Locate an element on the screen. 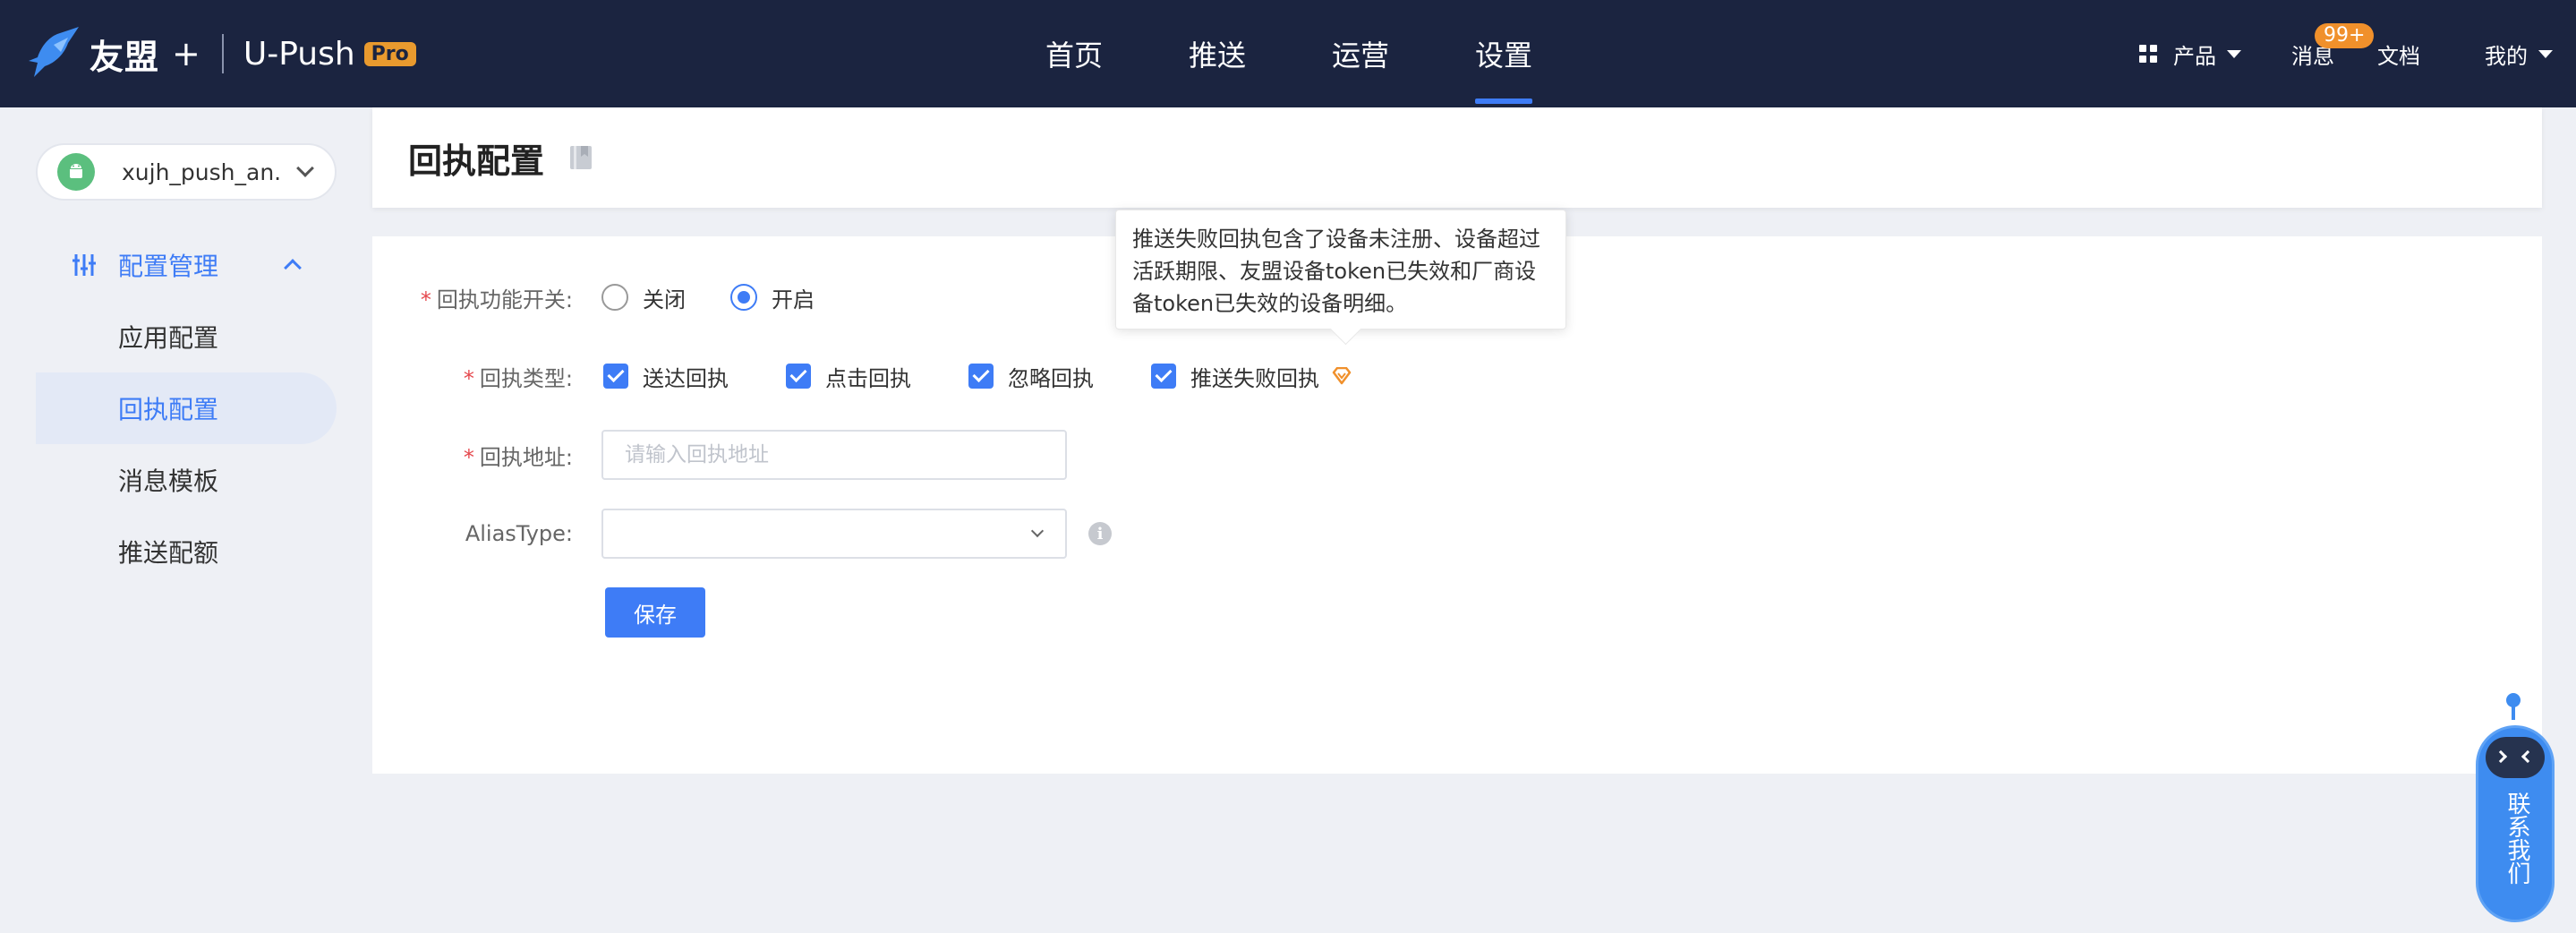 This screenshot has width=2576, height=933. alias-type-select is located at coordinates (834, 534).